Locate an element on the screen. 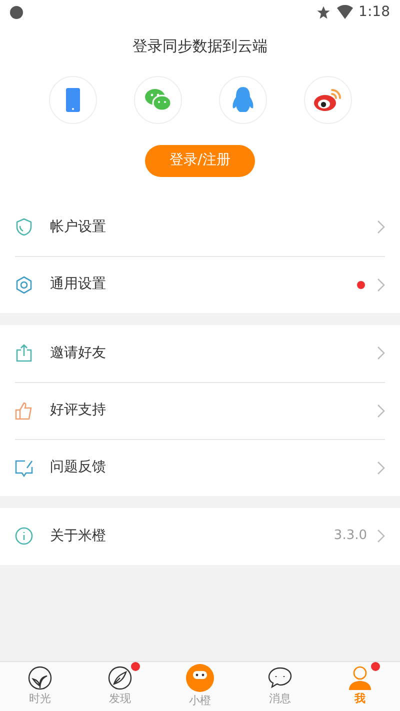 Image resolution: width=400 pixels, height=711 pixels. shield-icon is located at coordinates (24, 227).